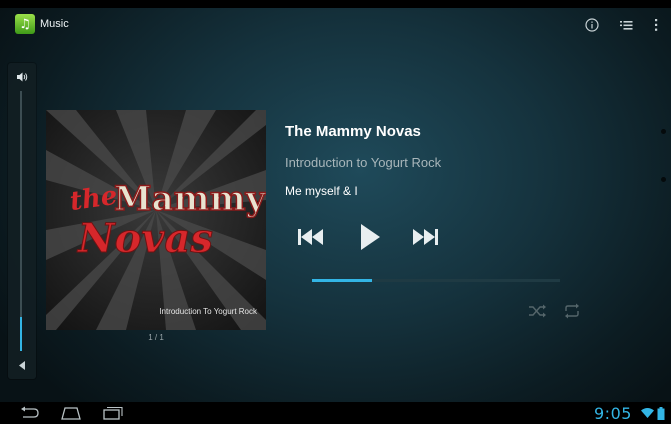 This screenshot has width=671, height=424. Describe the element at coordinates (156, 337) in the screenshot. I see `page-indicator: 1 / 1` at that location.